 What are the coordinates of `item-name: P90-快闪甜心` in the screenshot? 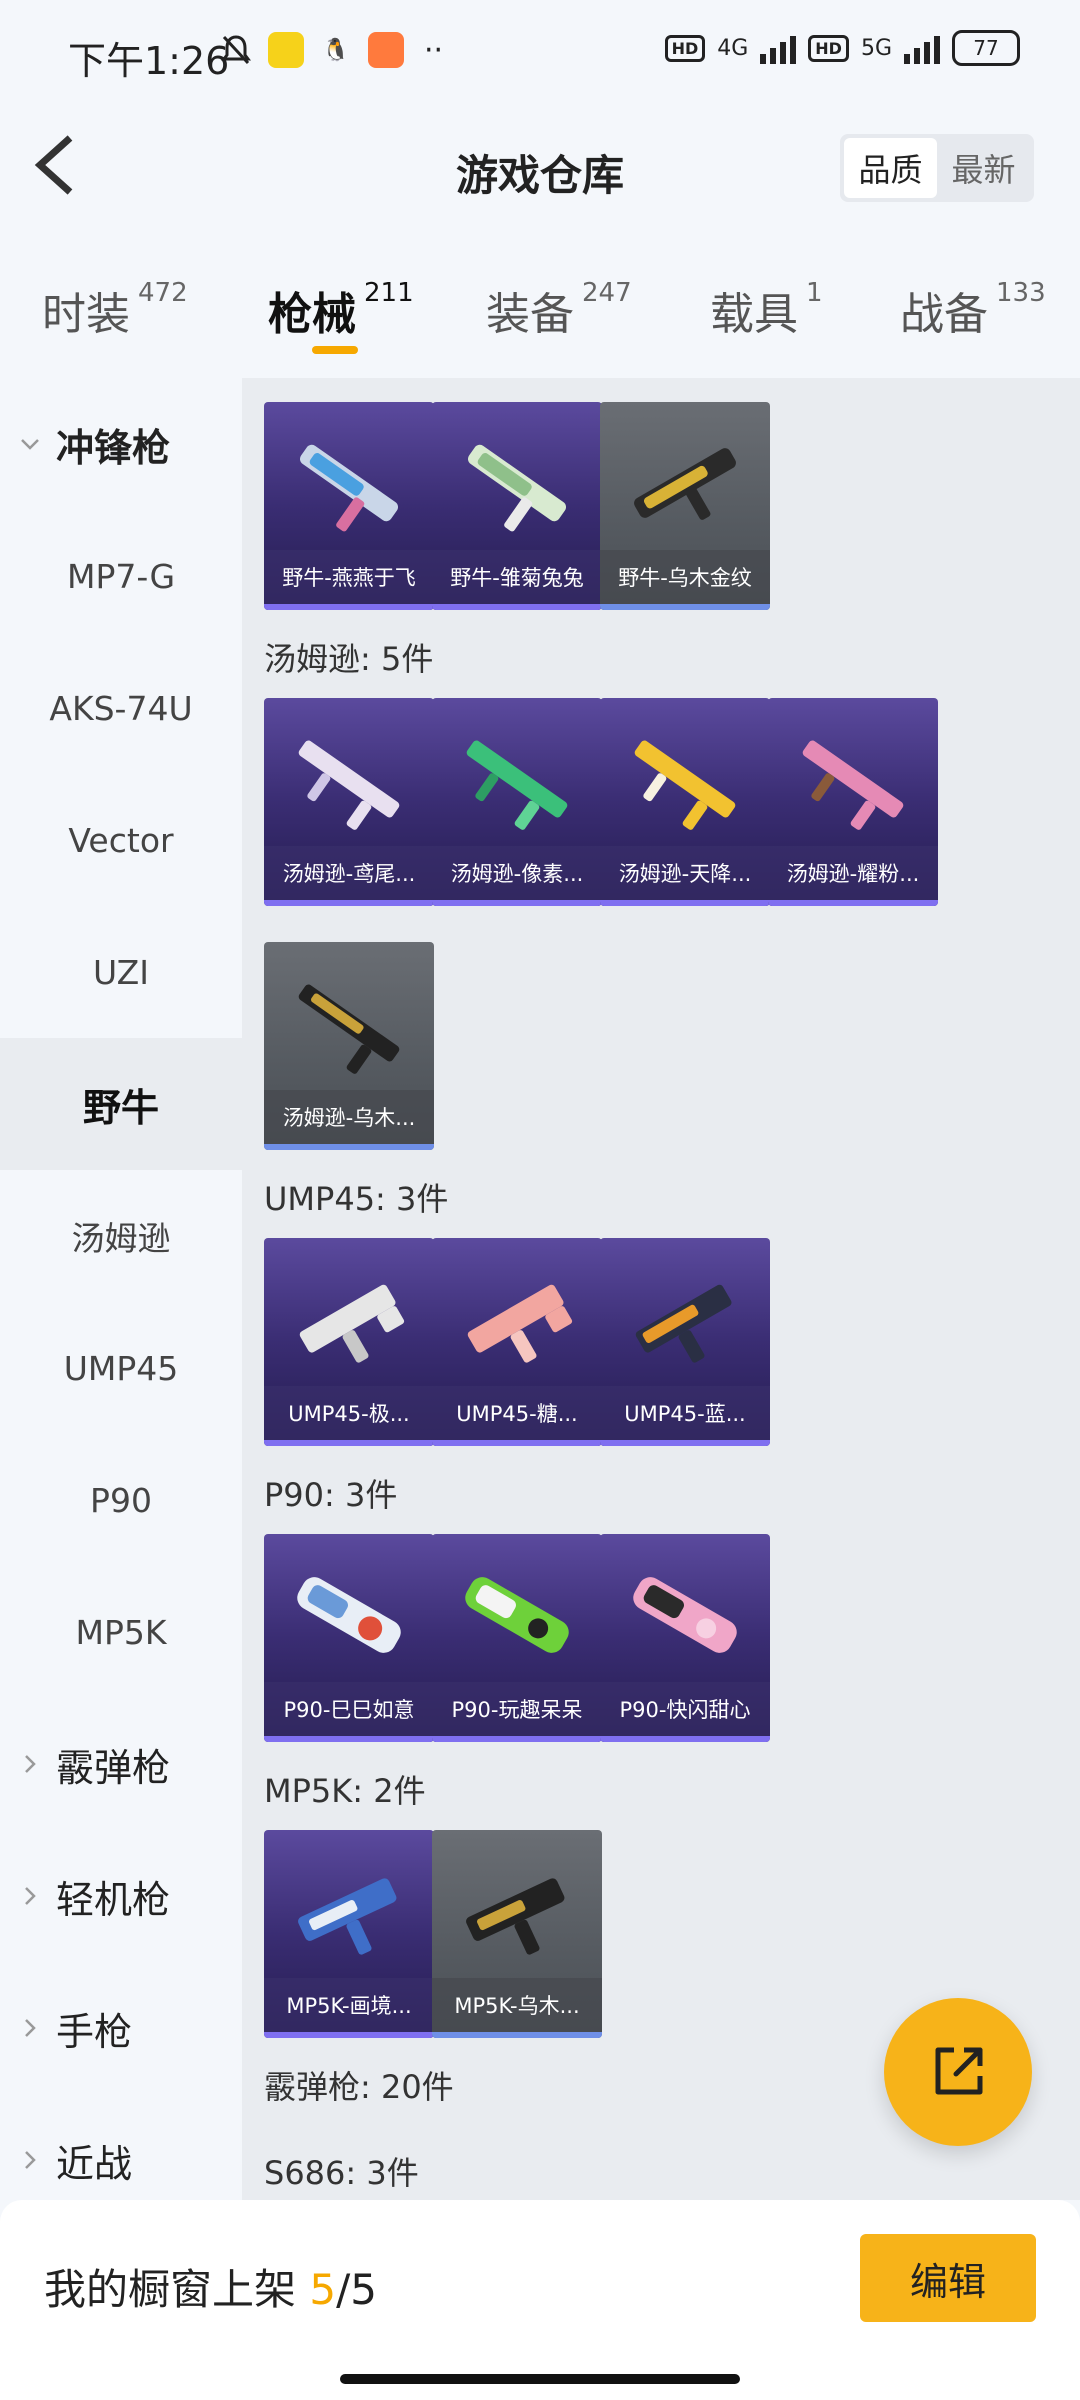 It's located at (685, 1709).